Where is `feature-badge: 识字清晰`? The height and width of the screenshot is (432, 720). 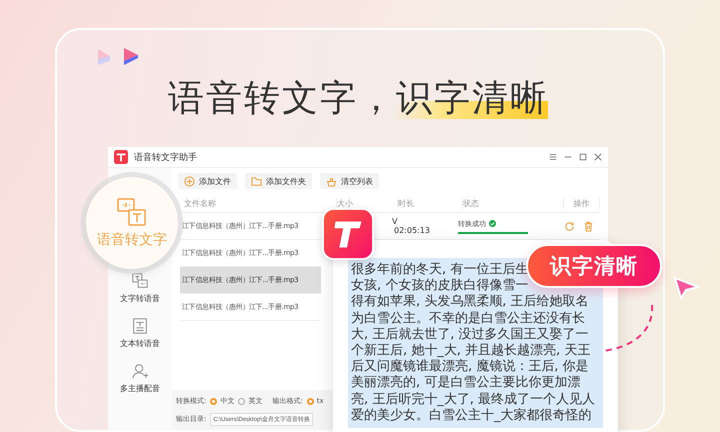
feature-badge: 识字清晰 is located at coordinates (594, 266).